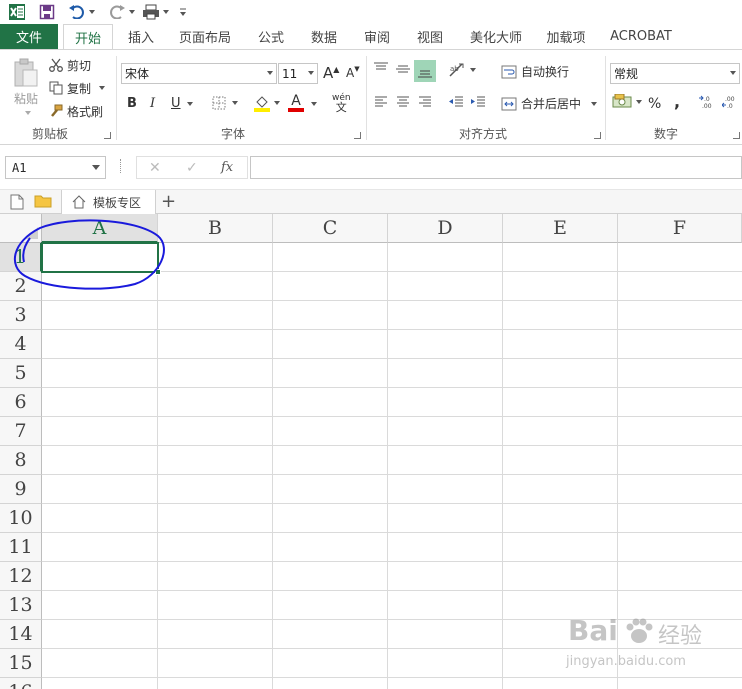 Image resolution: width=742 pixels, height=689 pixels. I want to click on paste-icon, so click(26, 72).